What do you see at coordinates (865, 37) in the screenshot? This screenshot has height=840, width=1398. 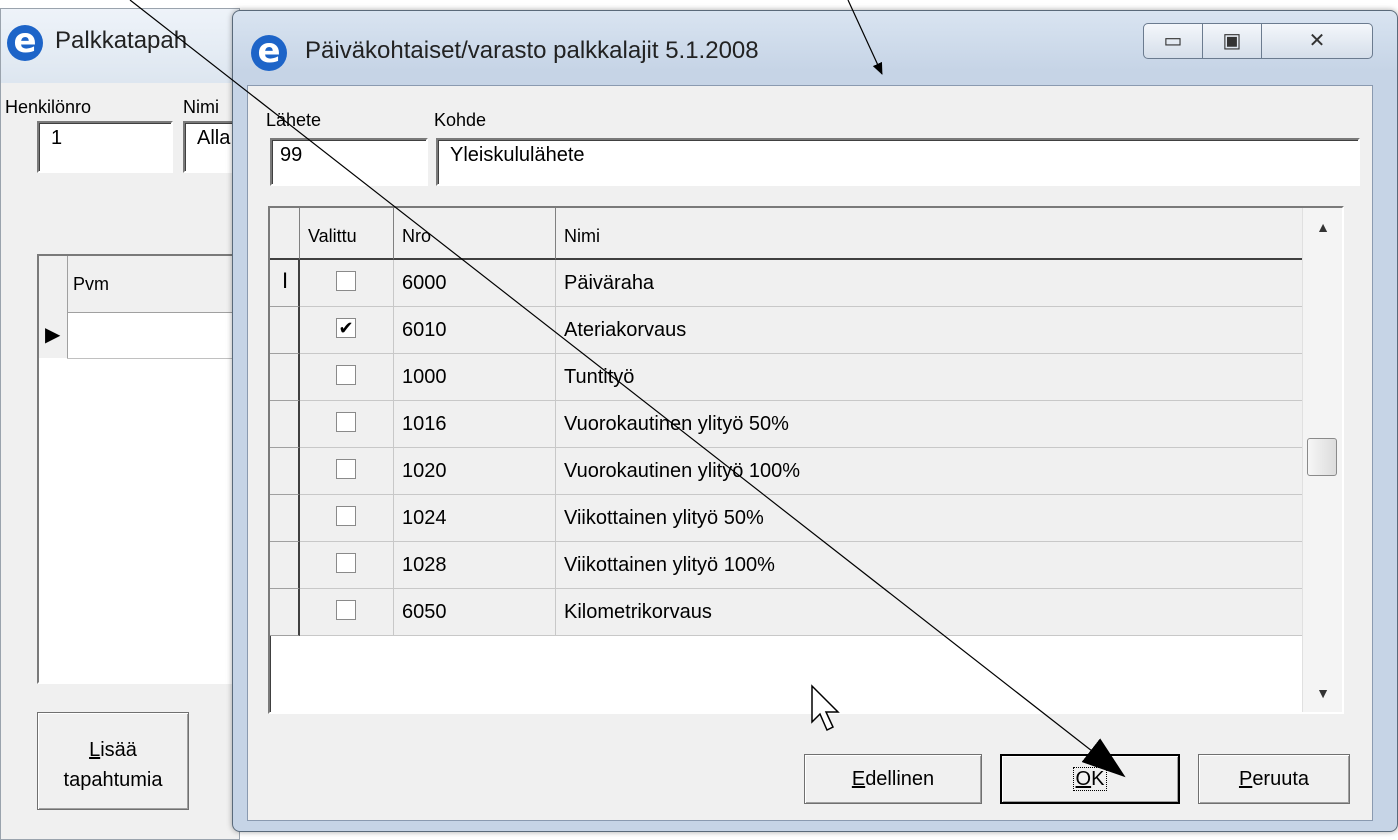 I see `annotation-arrow-title` at bounding box center [865, 37].